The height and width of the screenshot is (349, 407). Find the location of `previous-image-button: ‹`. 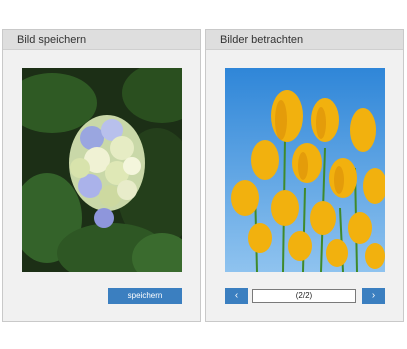

previous-image-button: ‹ is located at coordinates (236, 296).